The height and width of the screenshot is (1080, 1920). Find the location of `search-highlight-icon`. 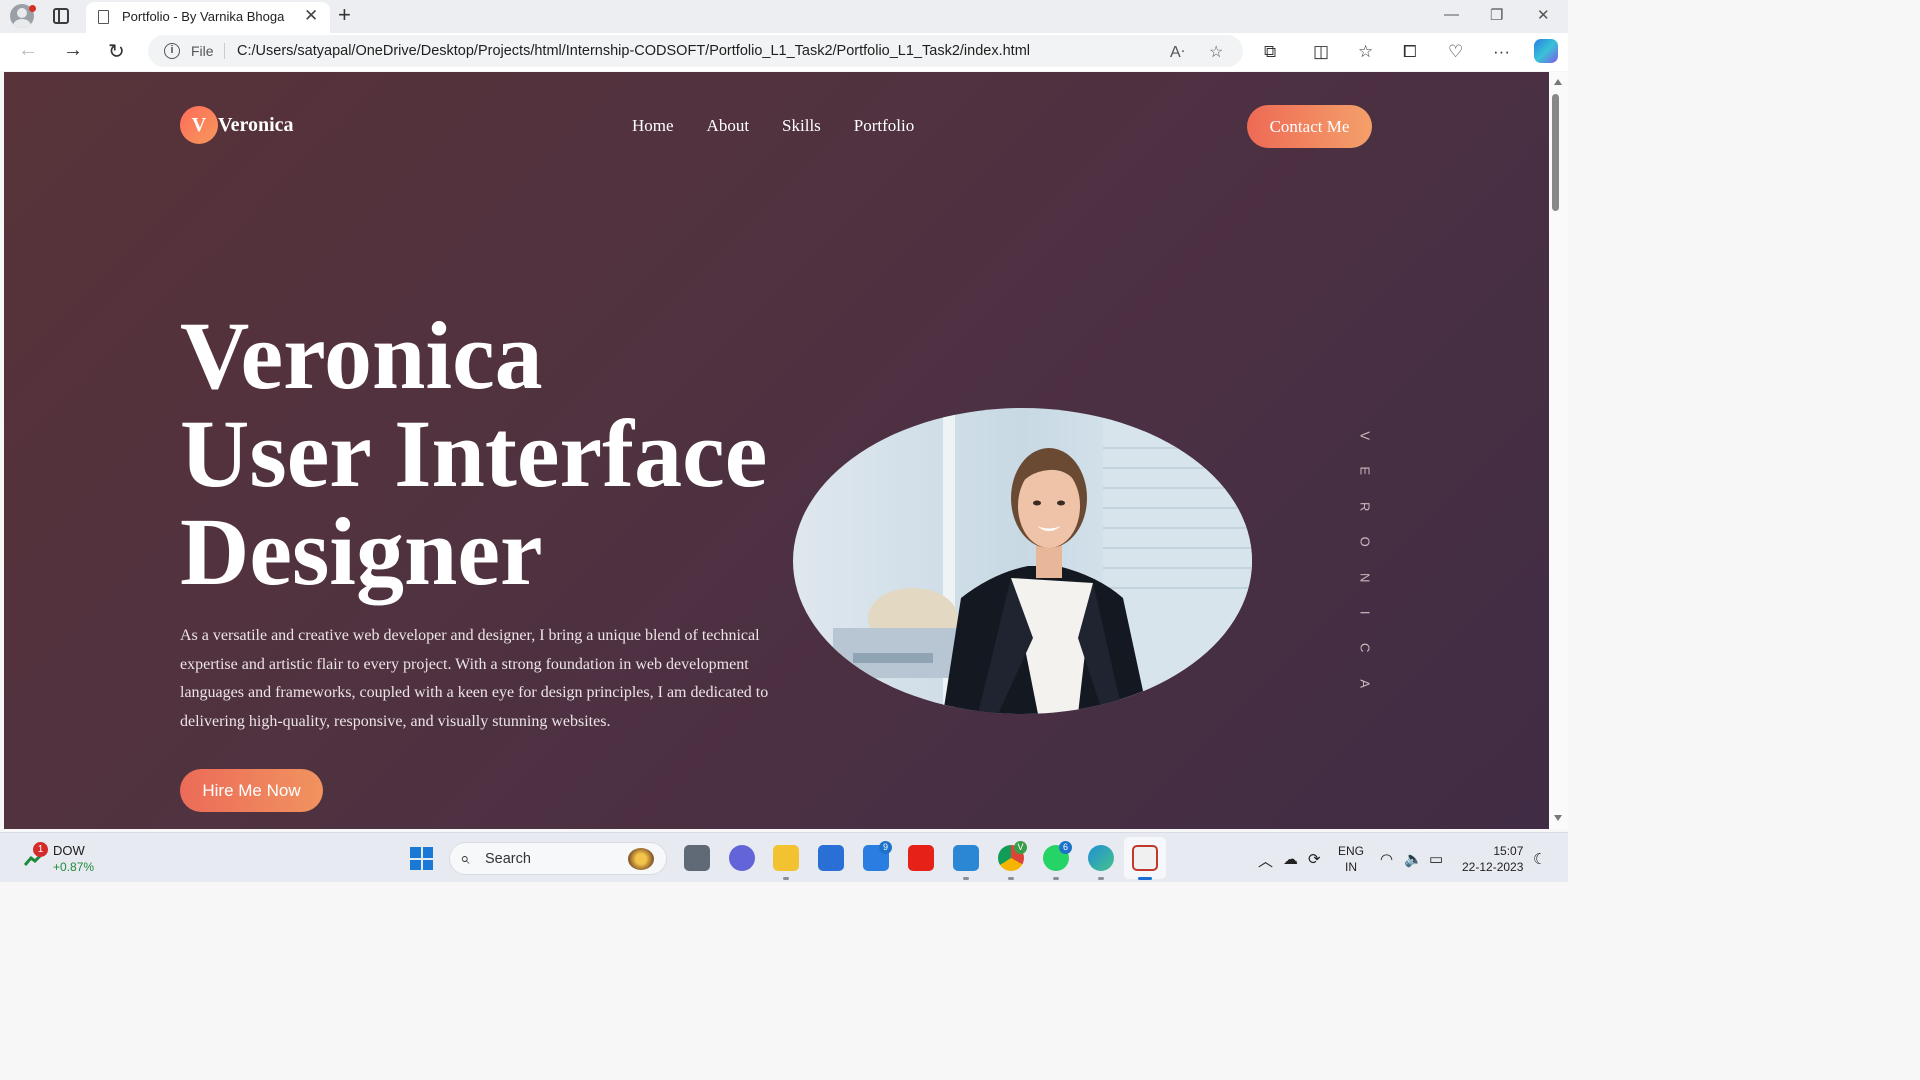

search-highlight-icon is located at coordinates (641, 859).